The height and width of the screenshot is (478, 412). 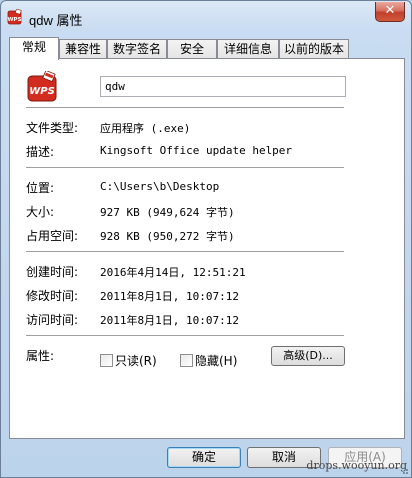 What do you see at coordinates (83, 49) in the screenshot?
I see `tab-compatibility: 兼容性` at bounding box center [83, 49].